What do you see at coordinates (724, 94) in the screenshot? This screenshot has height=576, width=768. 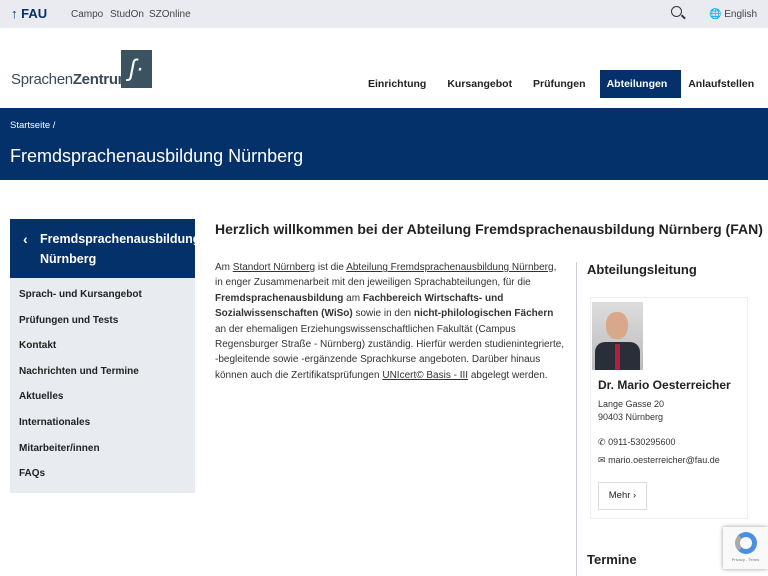 I see `nav-anlaufstellen: Anlaufstellen ▾` at bounding box center [724, 94].